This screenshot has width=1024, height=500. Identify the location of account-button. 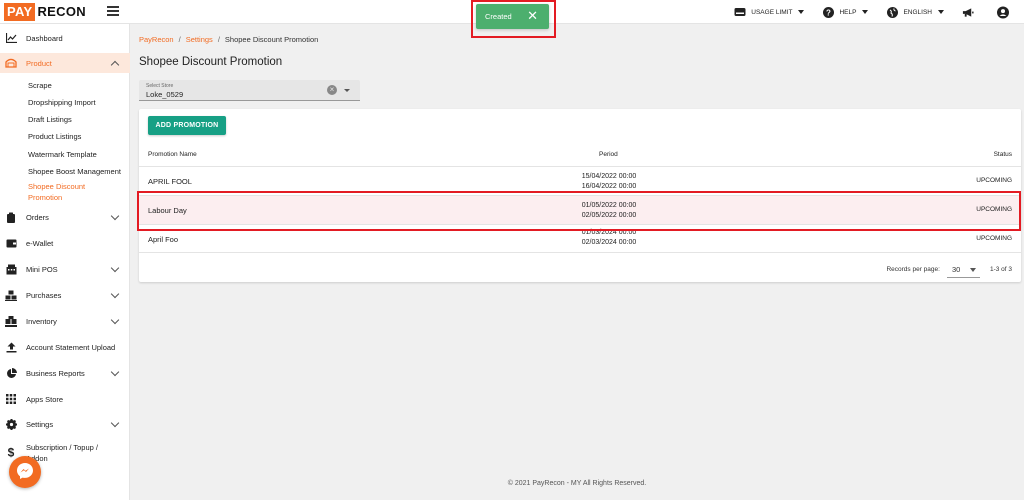
(1005, 12).